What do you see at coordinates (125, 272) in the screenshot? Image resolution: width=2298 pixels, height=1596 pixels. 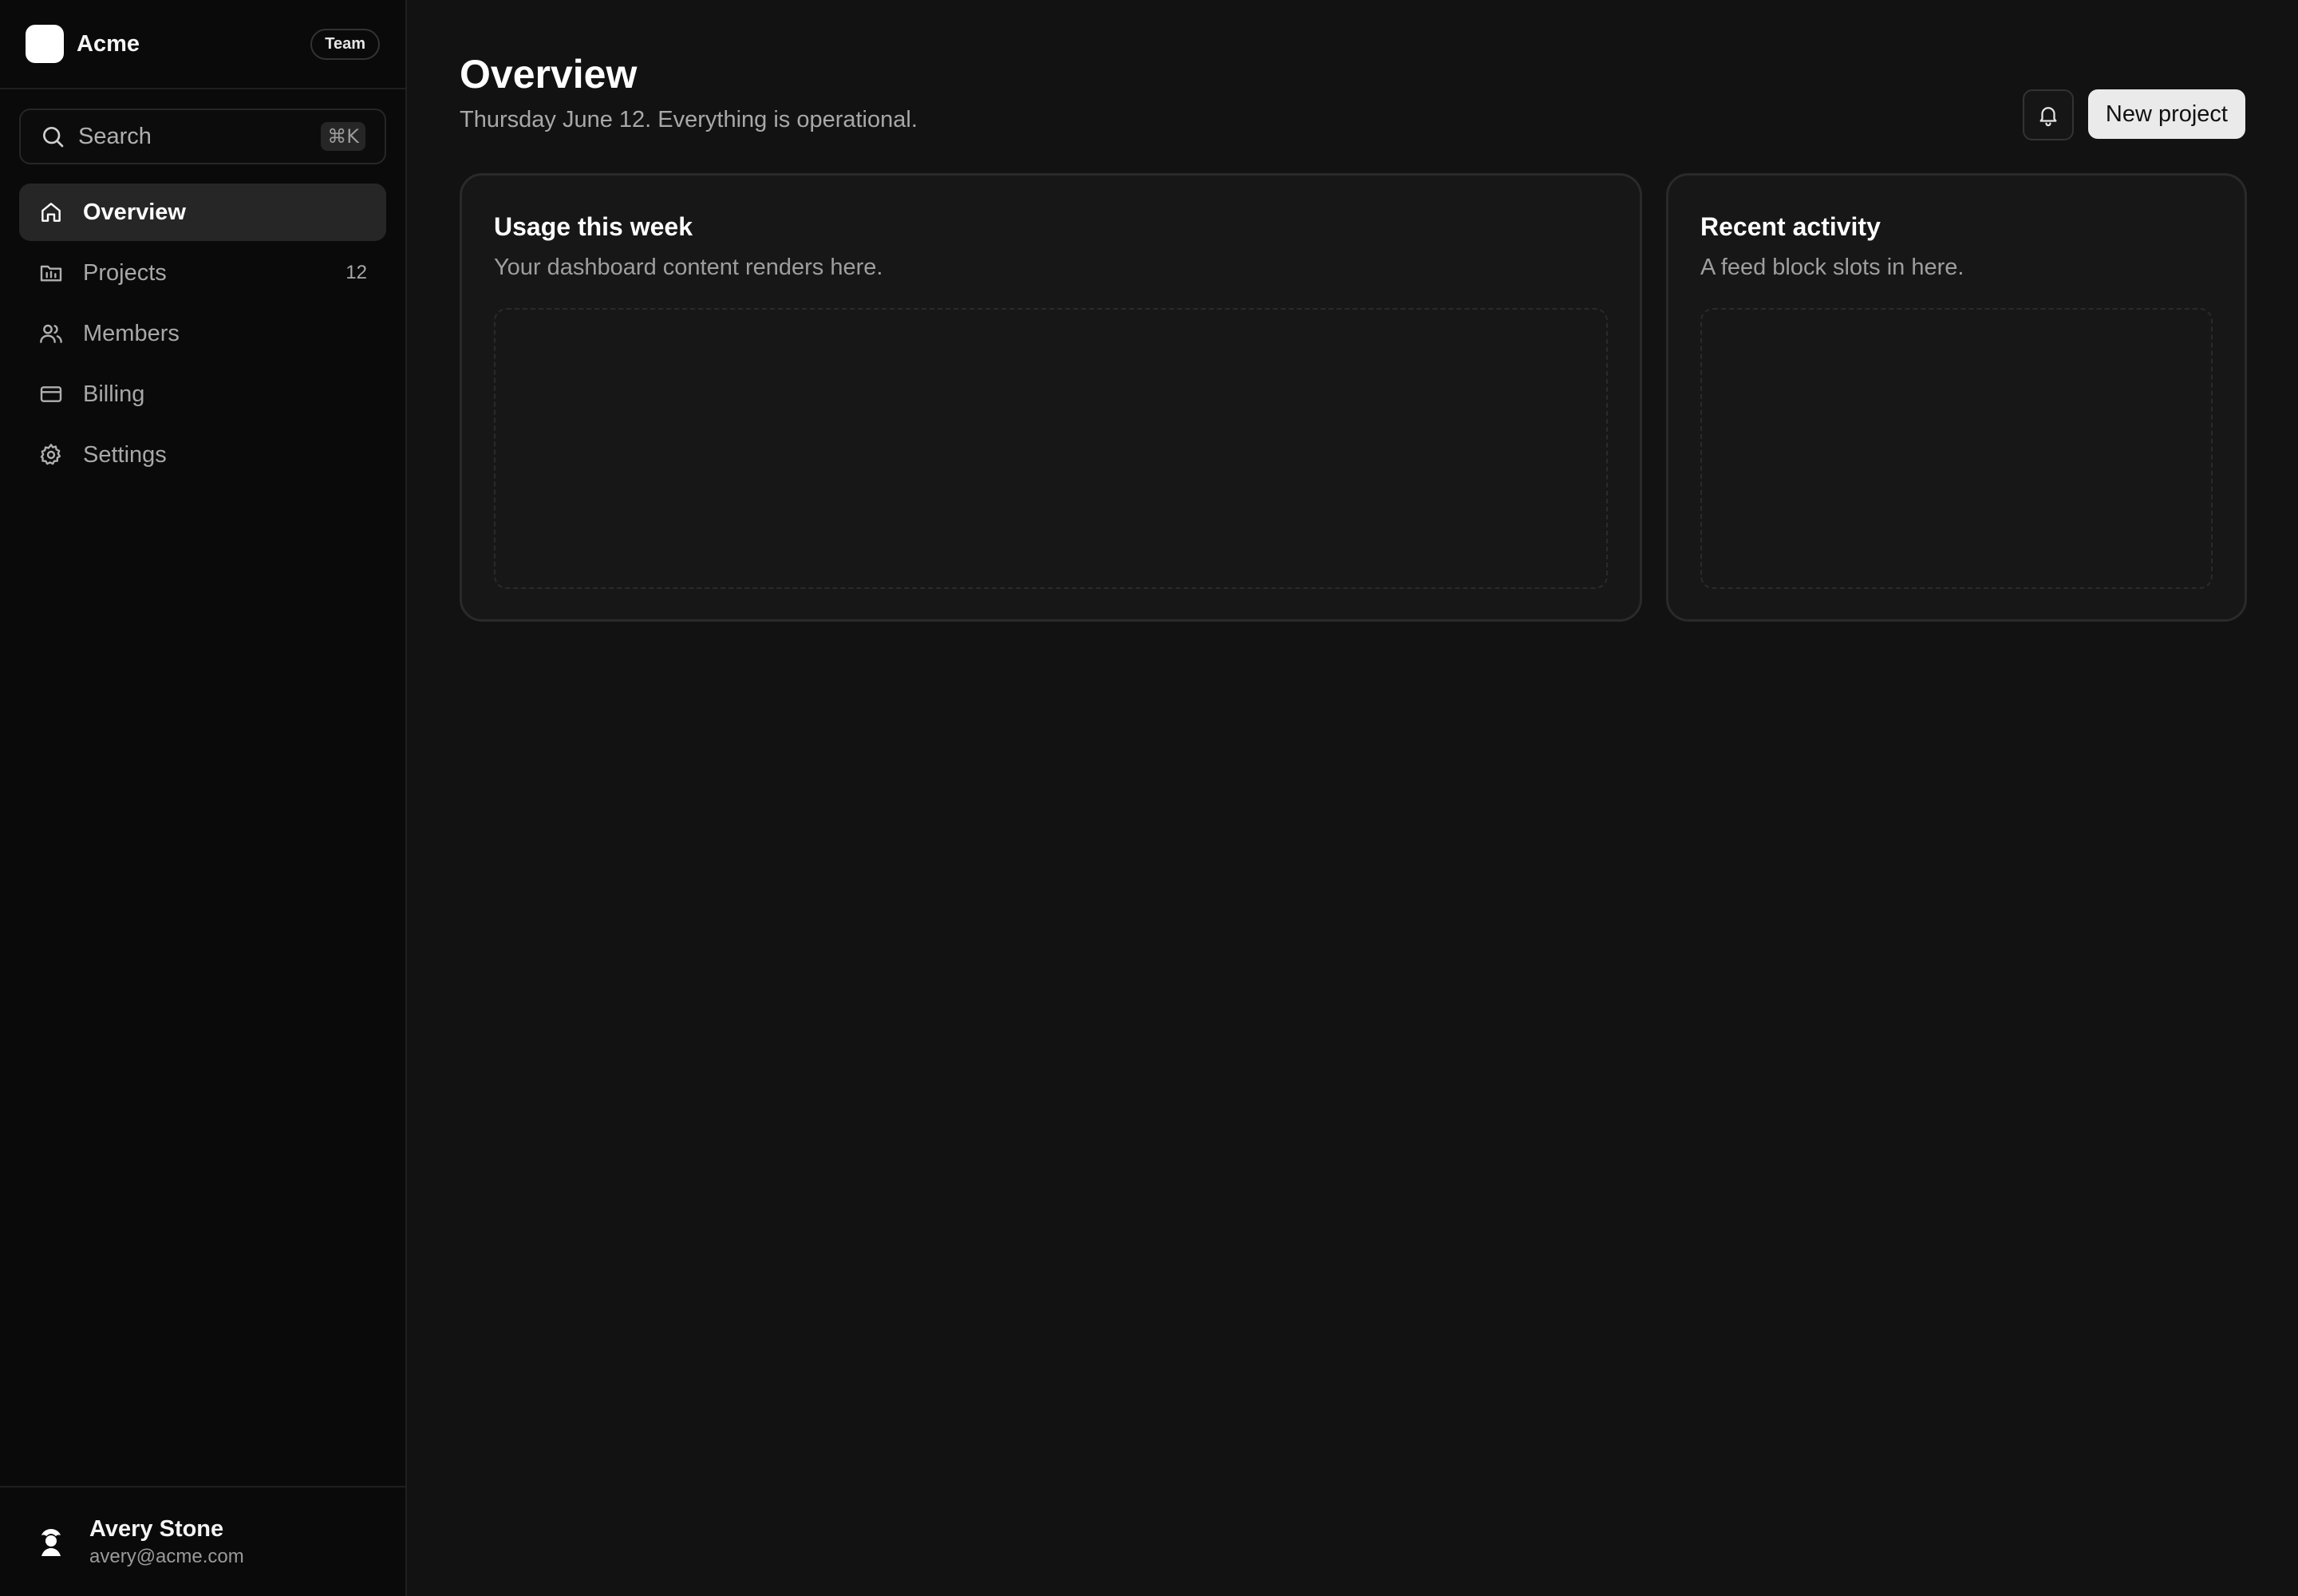 I see `sidebar-item-label: Projects` at bounding box center [125, 272].